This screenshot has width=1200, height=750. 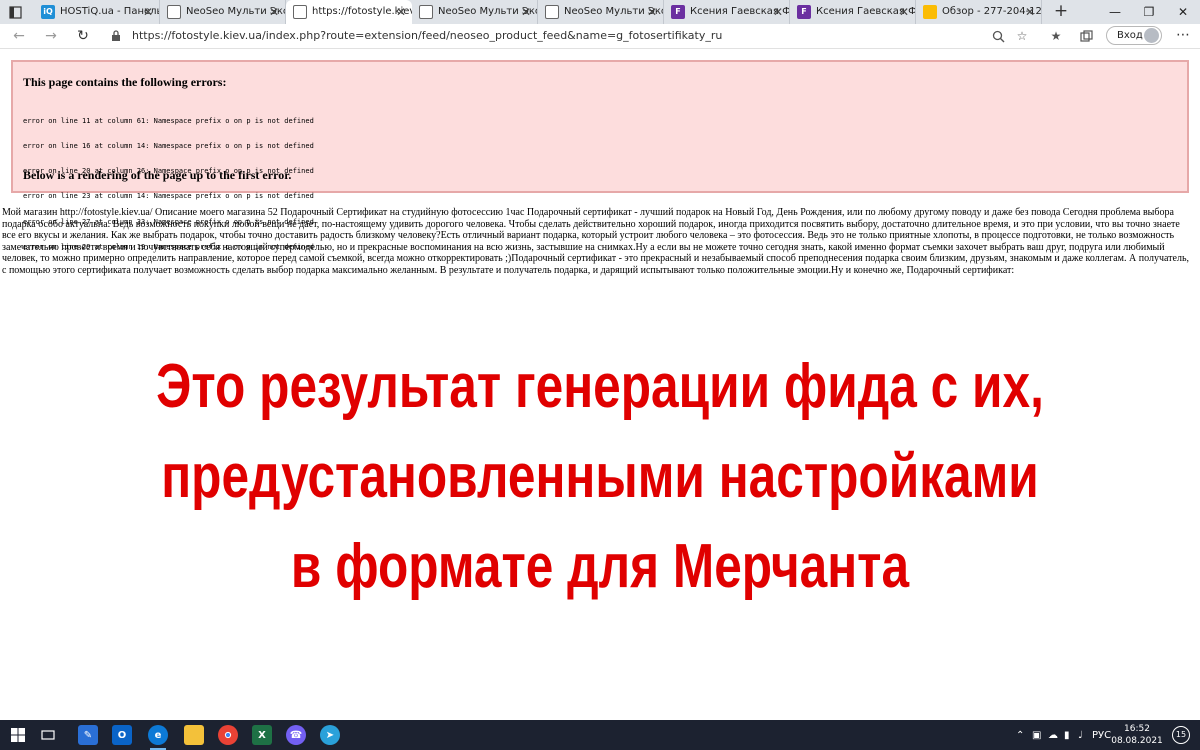 I want to click on more-menu-icon: ⋯, so click(x=1183, y=36).